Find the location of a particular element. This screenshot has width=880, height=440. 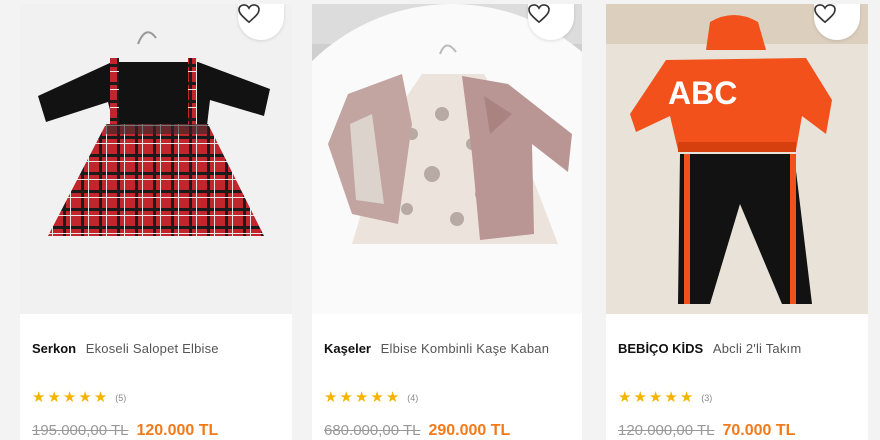

product-name: Elbise Kombinli Kaşe Kaban is located at coordinates (465, 348).